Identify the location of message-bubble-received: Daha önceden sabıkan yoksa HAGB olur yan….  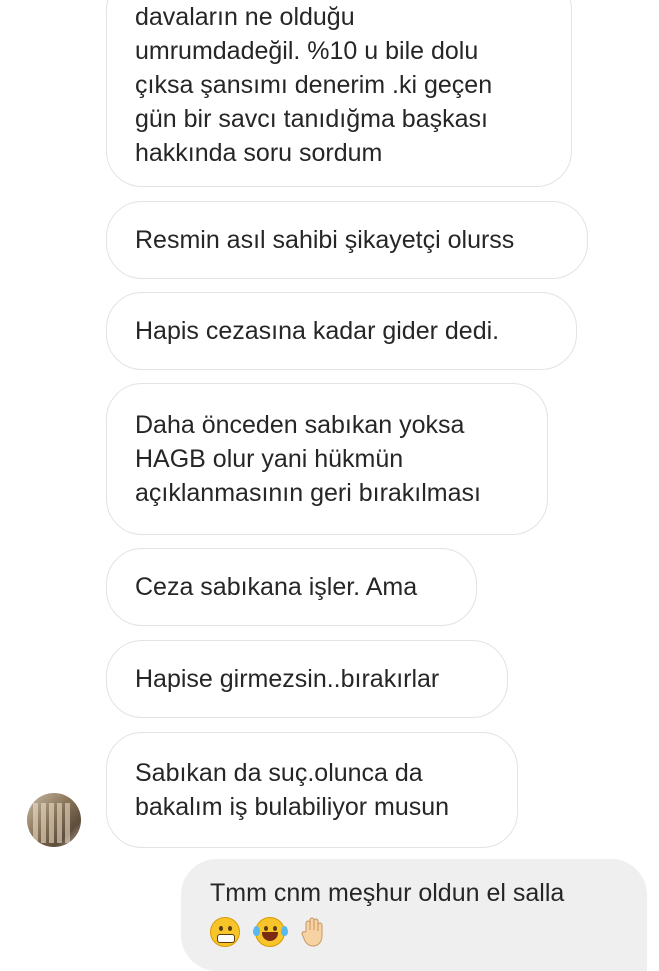
(327, 459).